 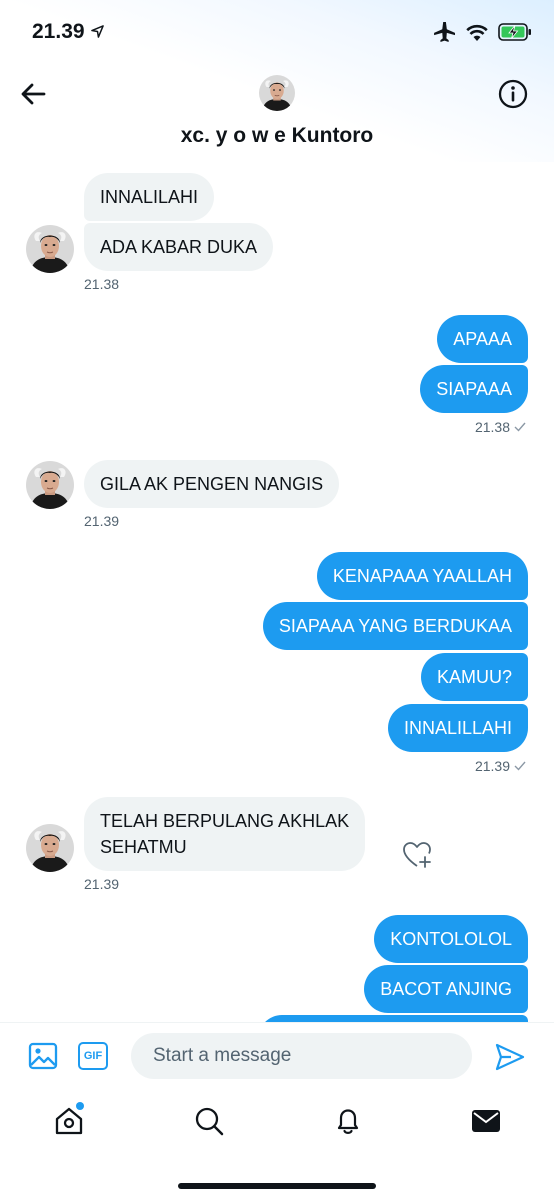 I want to click on messages-icon, so click(x=486, y=1121).